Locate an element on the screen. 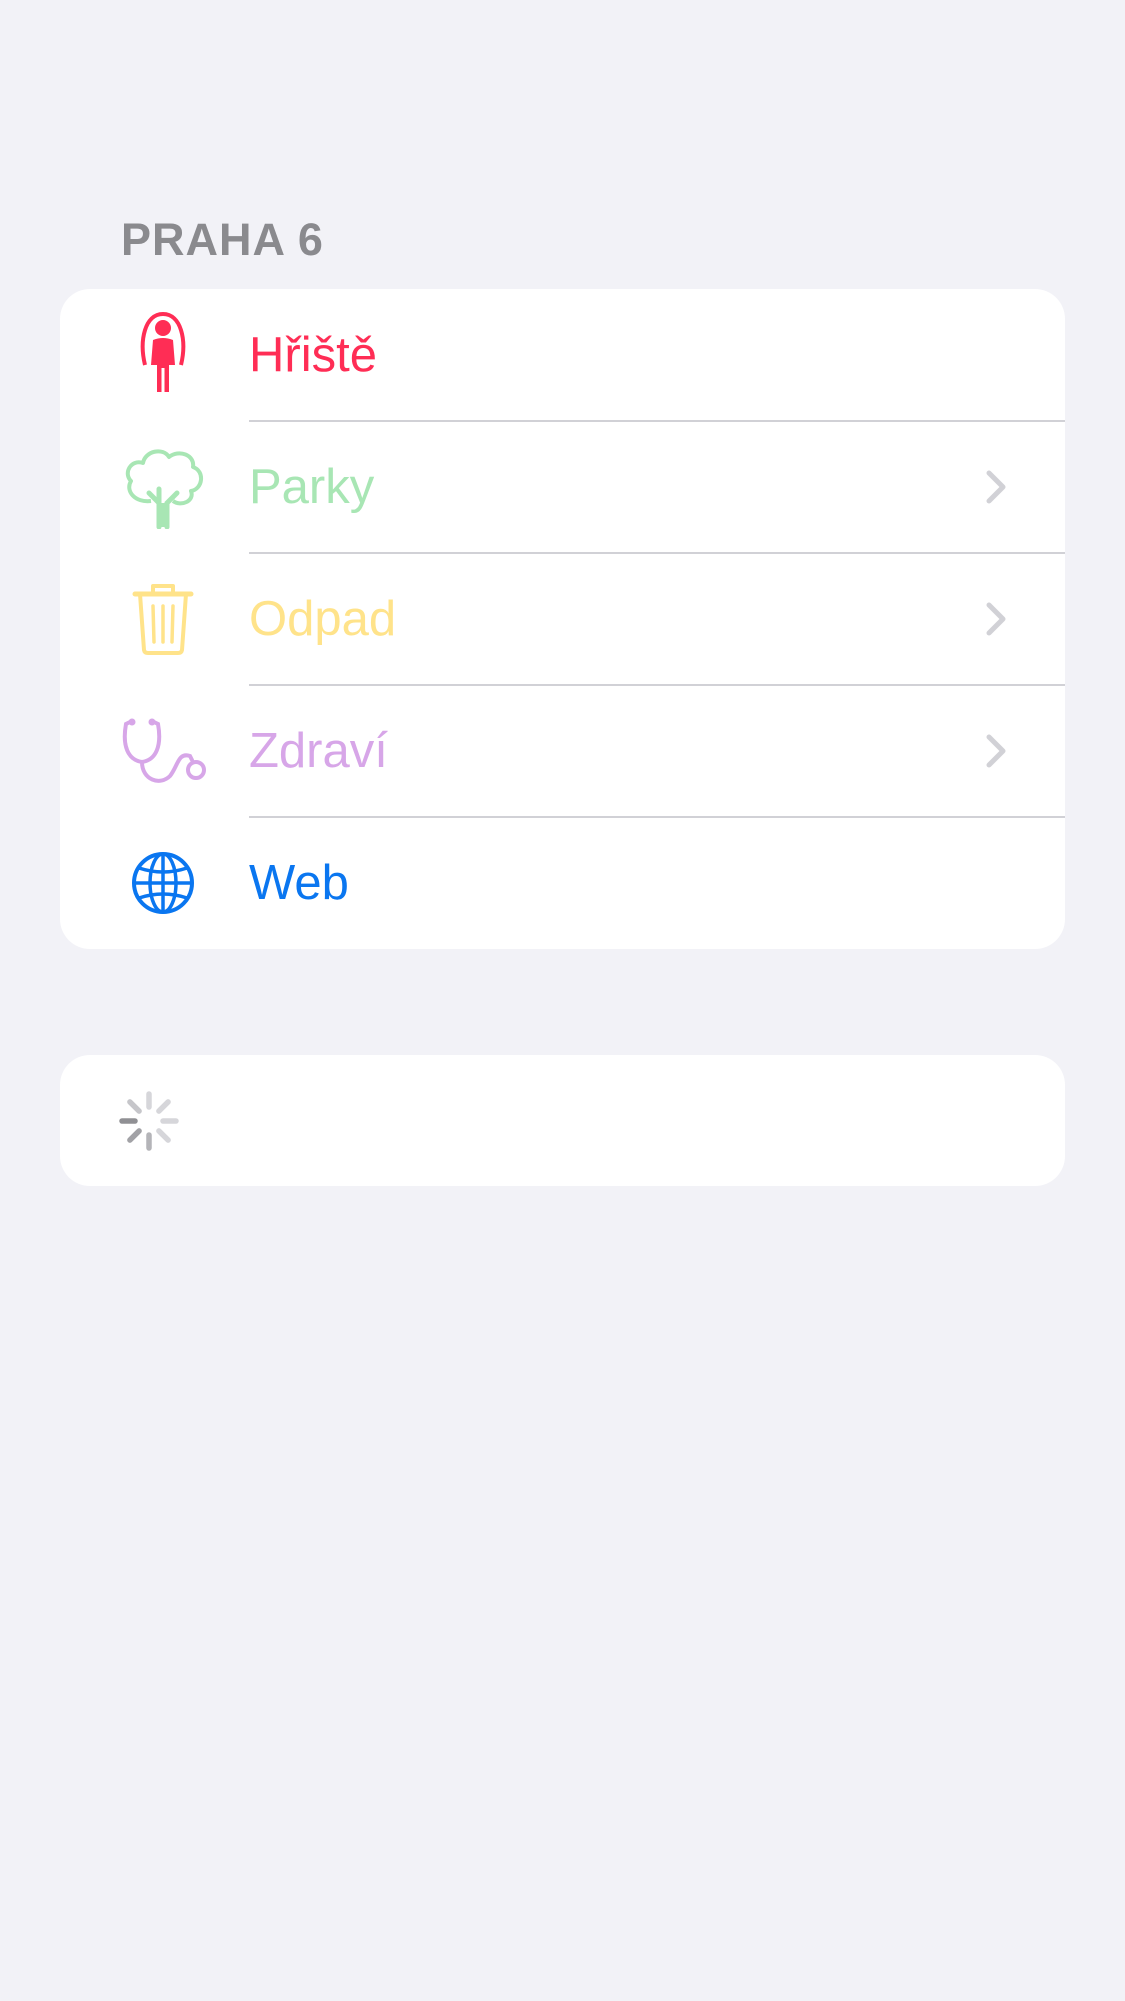 This screenshot has height=2001, width=1125. loading-card is located at coordinates (562, 1120).